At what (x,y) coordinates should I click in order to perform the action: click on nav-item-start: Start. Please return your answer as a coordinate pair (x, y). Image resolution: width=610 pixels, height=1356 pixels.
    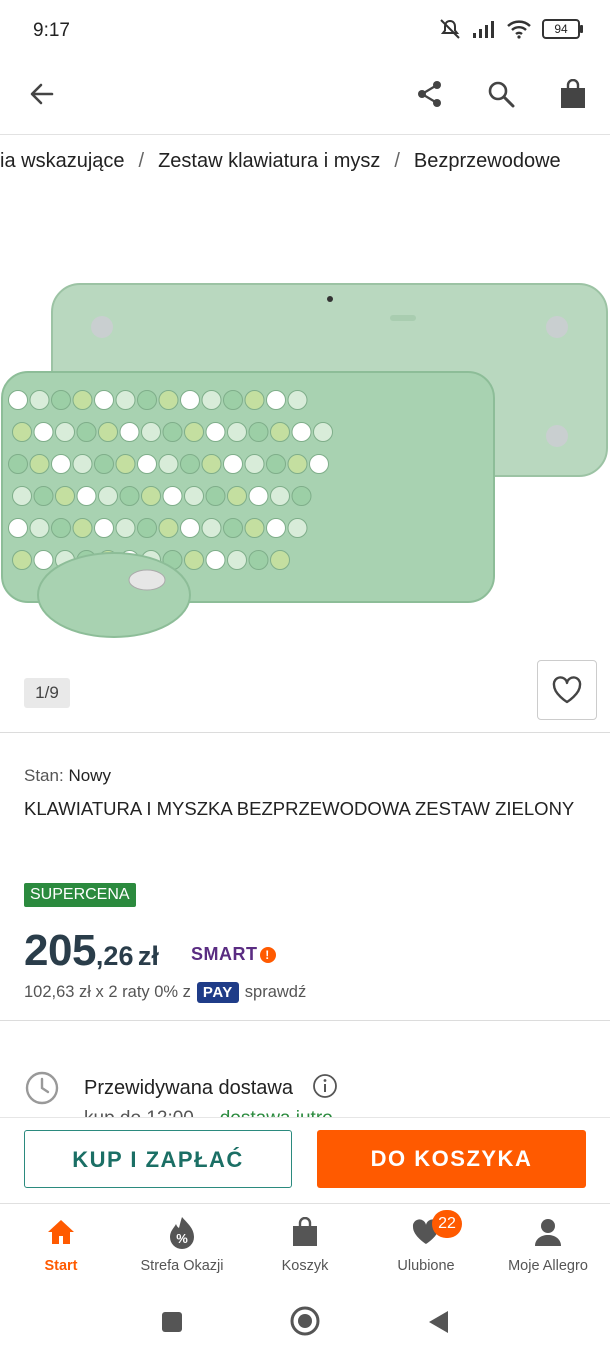
    Looking at the image, I should click on (61, 1244).